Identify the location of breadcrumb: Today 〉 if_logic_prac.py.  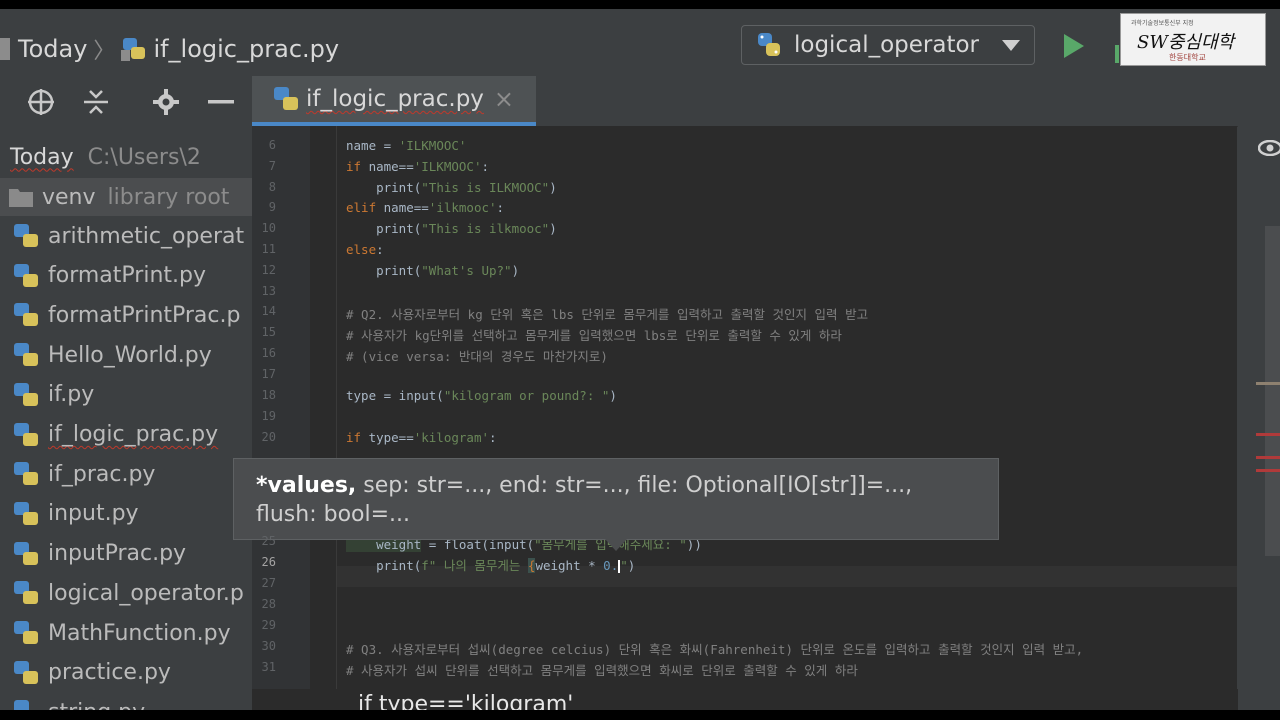
(169, 49).